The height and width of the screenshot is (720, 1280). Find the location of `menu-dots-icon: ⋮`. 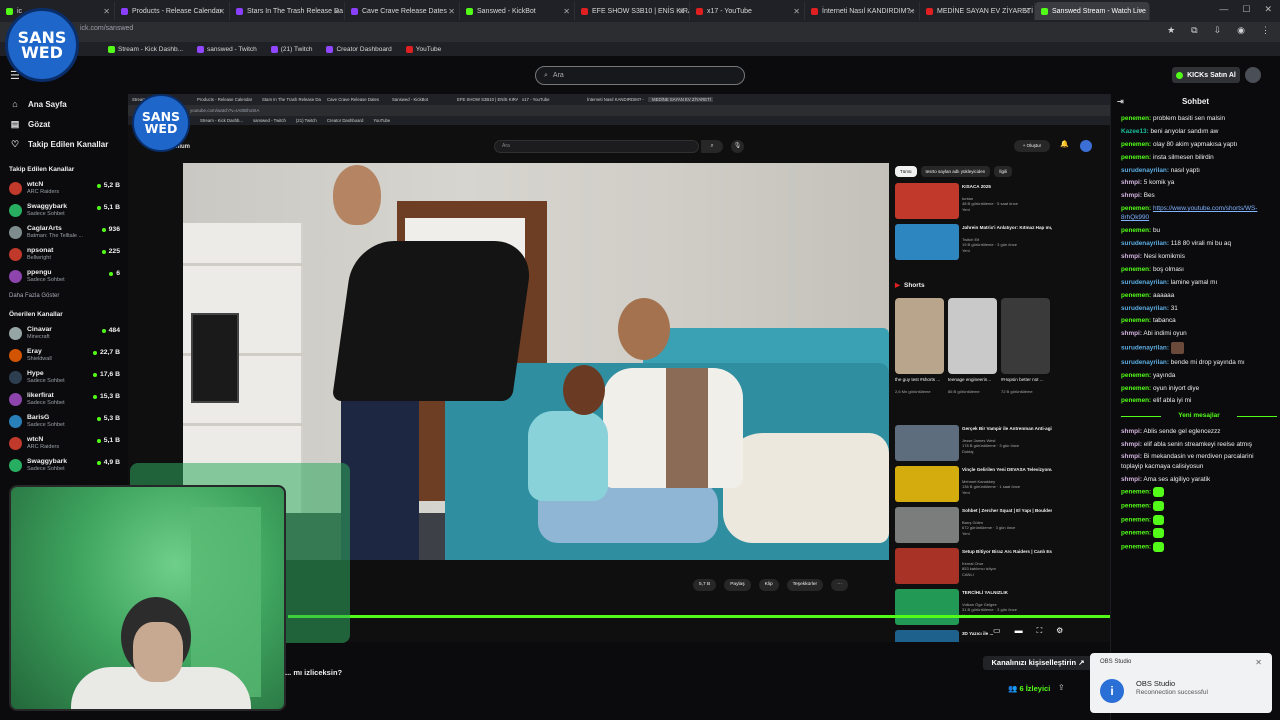

menu-dots-icon: ⋮ is located at coordinates (1265, 30).